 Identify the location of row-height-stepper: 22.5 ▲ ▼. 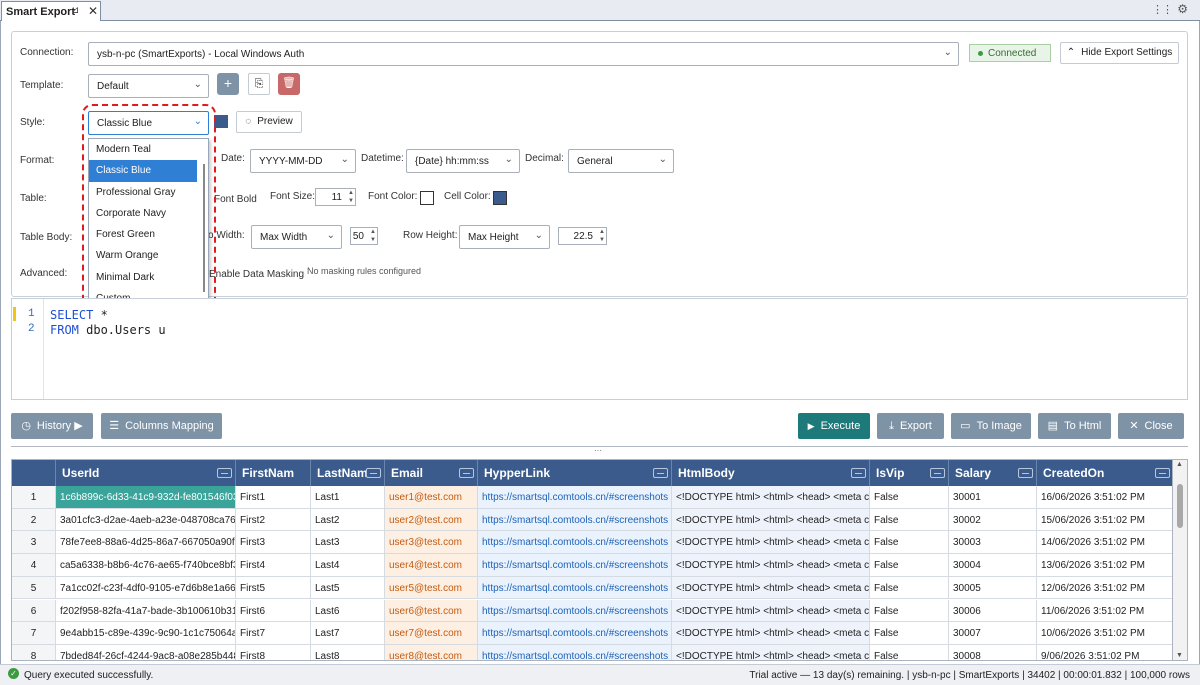
(582, 236).